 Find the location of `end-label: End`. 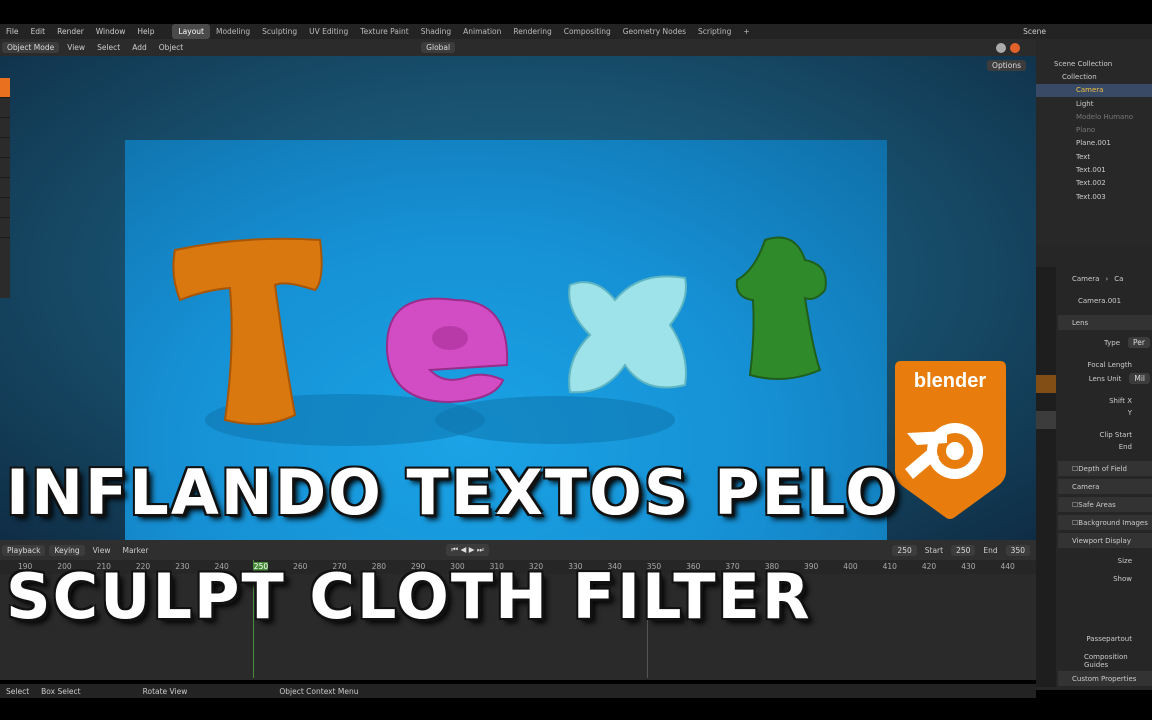

end-label: End is located at coordinates (990, 550).